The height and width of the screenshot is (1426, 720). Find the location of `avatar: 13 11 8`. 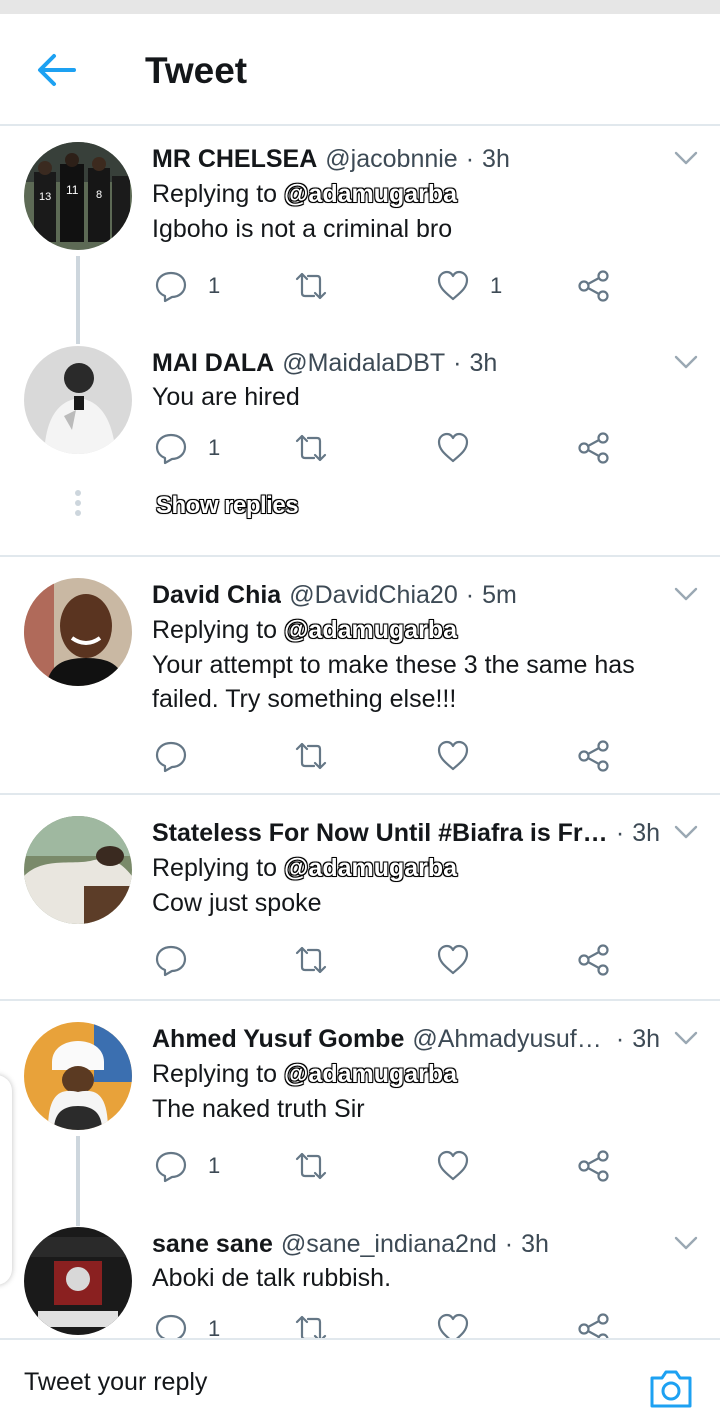

avatar: 13 11 8 is located at coordinates (78, 196).